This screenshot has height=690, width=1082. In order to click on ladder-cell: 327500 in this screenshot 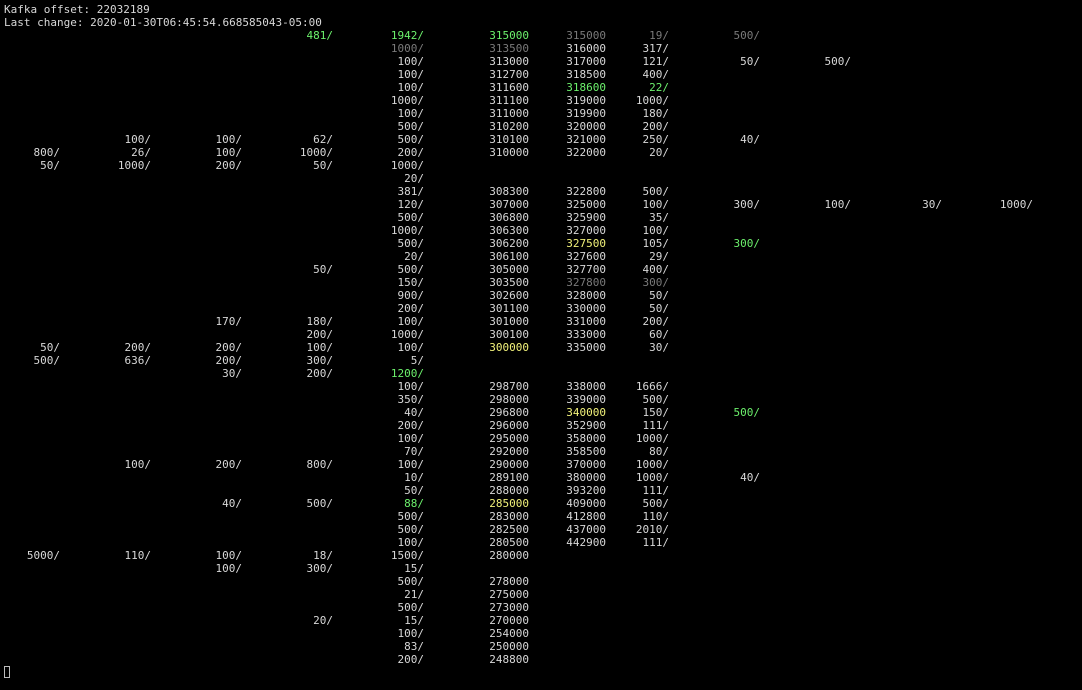, I will do `click(586, 243)`.